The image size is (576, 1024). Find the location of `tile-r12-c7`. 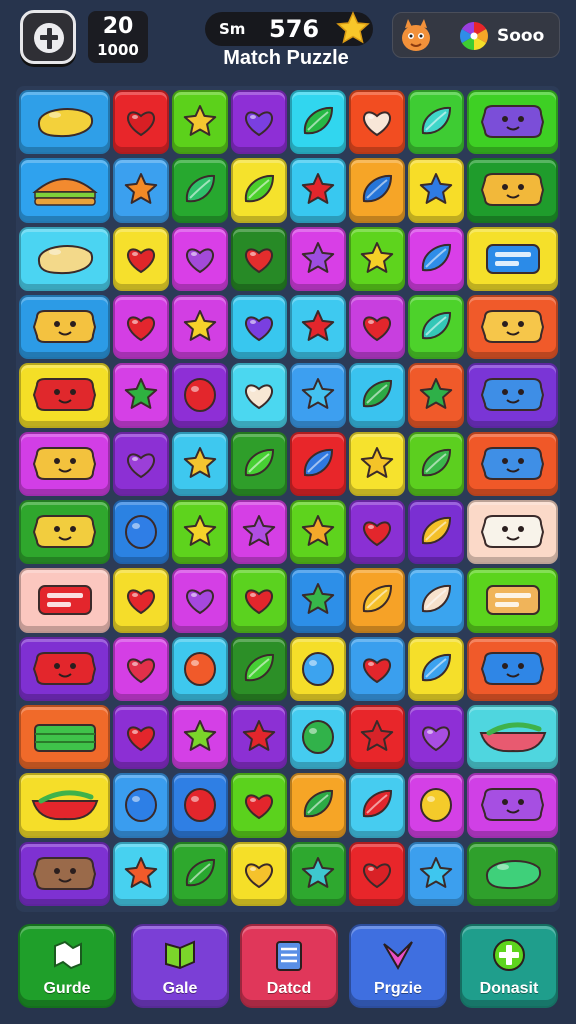

tile-r12-c7 is located at coordinates (436, 873).